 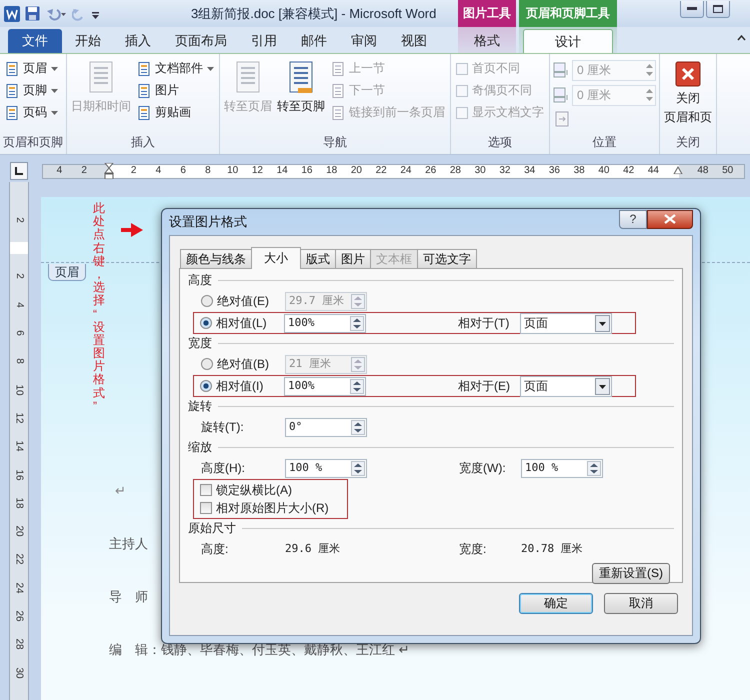 What do you see at coordinates (314, 41) in the screenshot?
I see `ribbon-tab: 邮件` at bounding box center [314, 41].